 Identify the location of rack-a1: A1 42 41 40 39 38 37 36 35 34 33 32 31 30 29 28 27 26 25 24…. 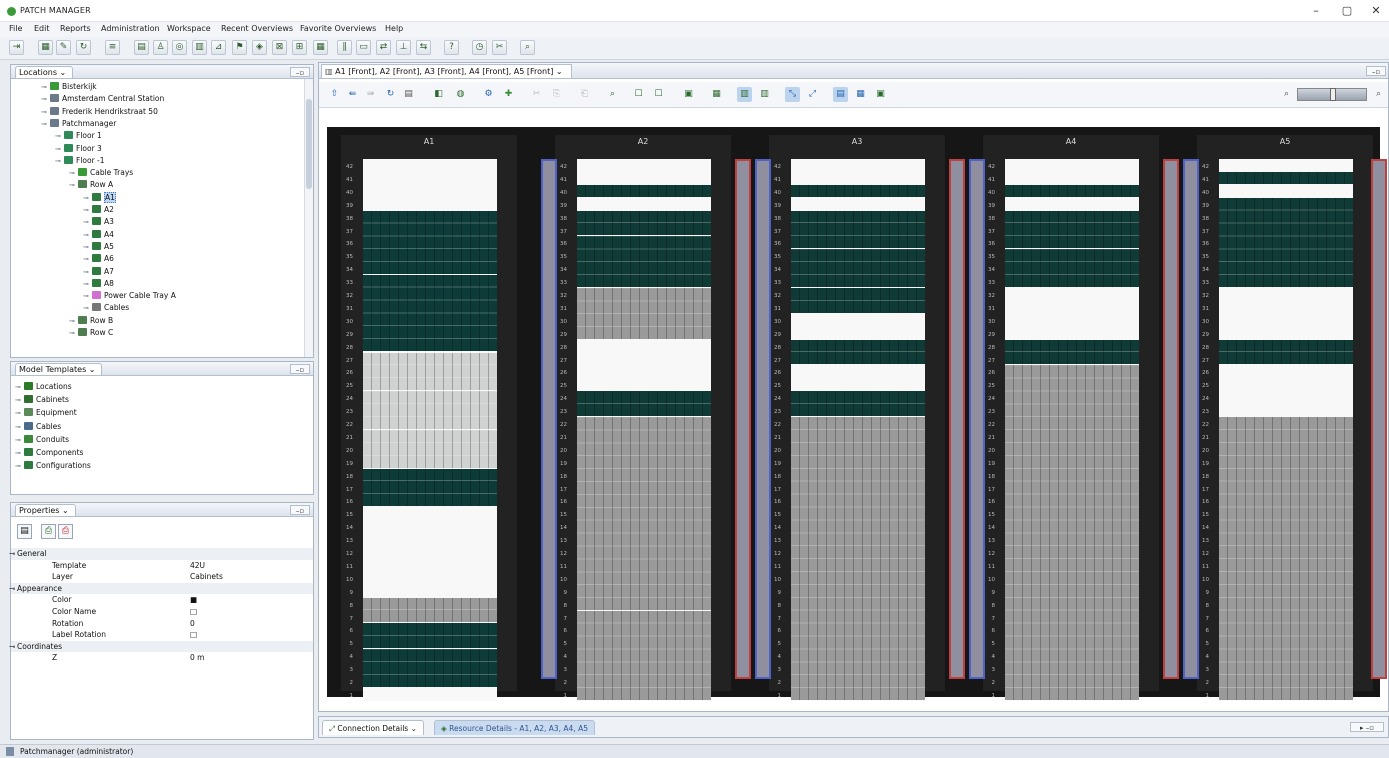
(429, 418).